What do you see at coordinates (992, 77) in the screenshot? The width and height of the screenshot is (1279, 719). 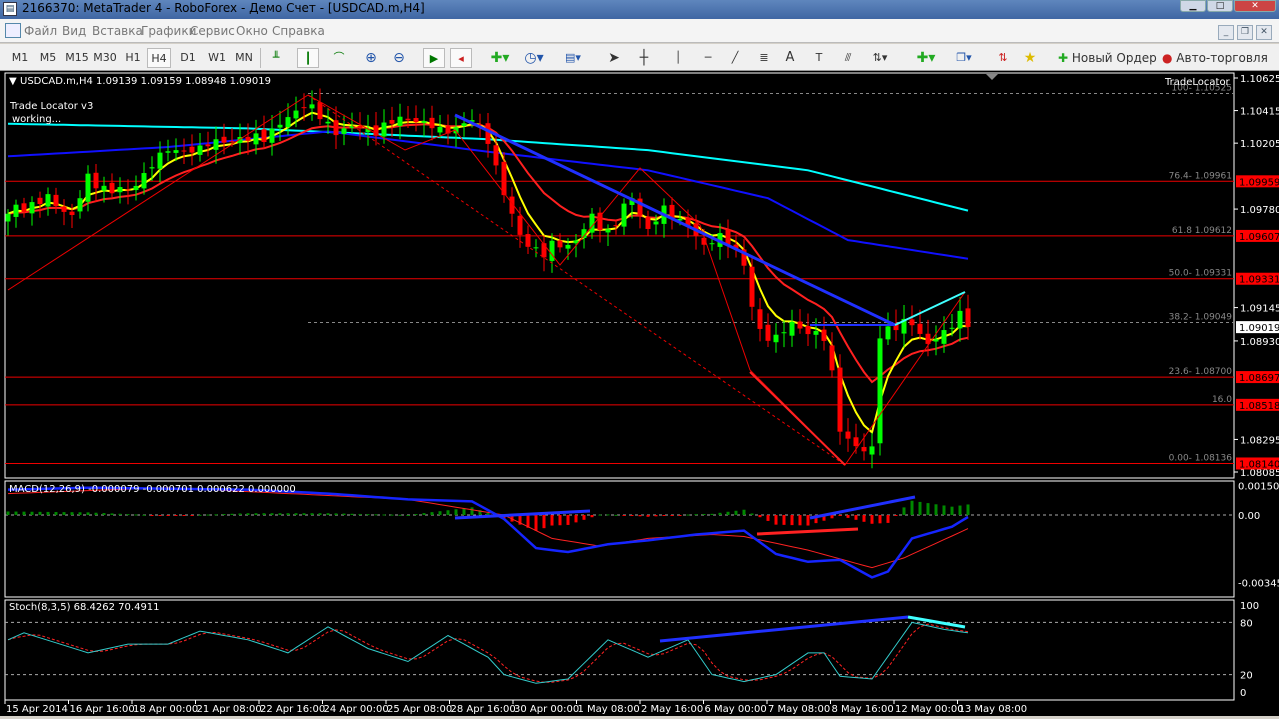 I see `chart-shift-marker` at bounding box center [992, 77].